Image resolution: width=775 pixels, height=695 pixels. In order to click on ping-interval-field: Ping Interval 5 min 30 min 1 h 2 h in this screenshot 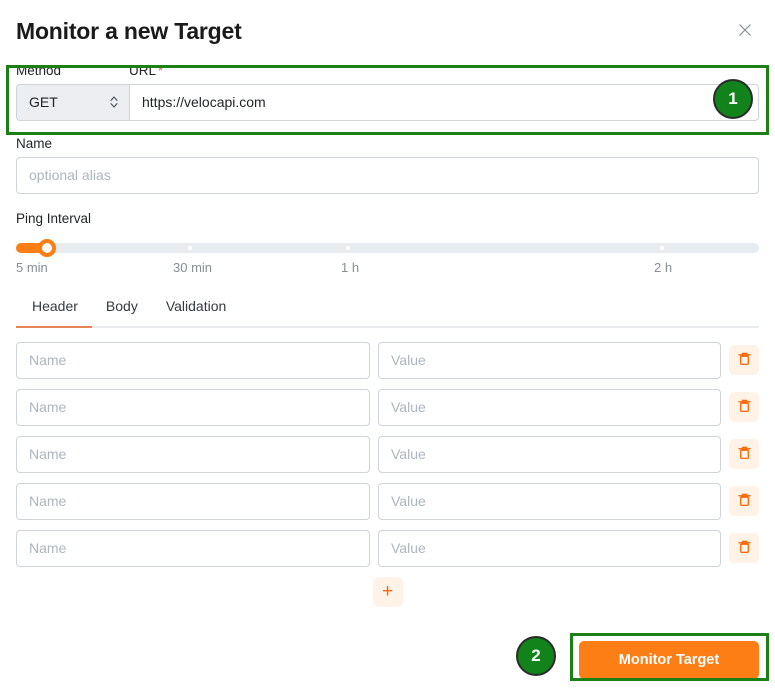, I will do `click(387, 245)`.